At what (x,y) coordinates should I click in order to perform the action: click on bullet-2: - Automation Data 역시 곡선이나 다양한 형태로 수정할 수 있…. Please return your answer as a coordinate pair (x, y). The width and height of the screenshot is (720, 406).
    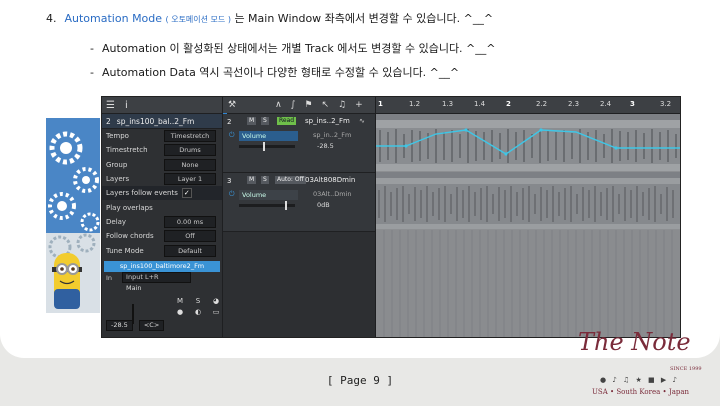
    Looking at the image, I should click on (274, 72).